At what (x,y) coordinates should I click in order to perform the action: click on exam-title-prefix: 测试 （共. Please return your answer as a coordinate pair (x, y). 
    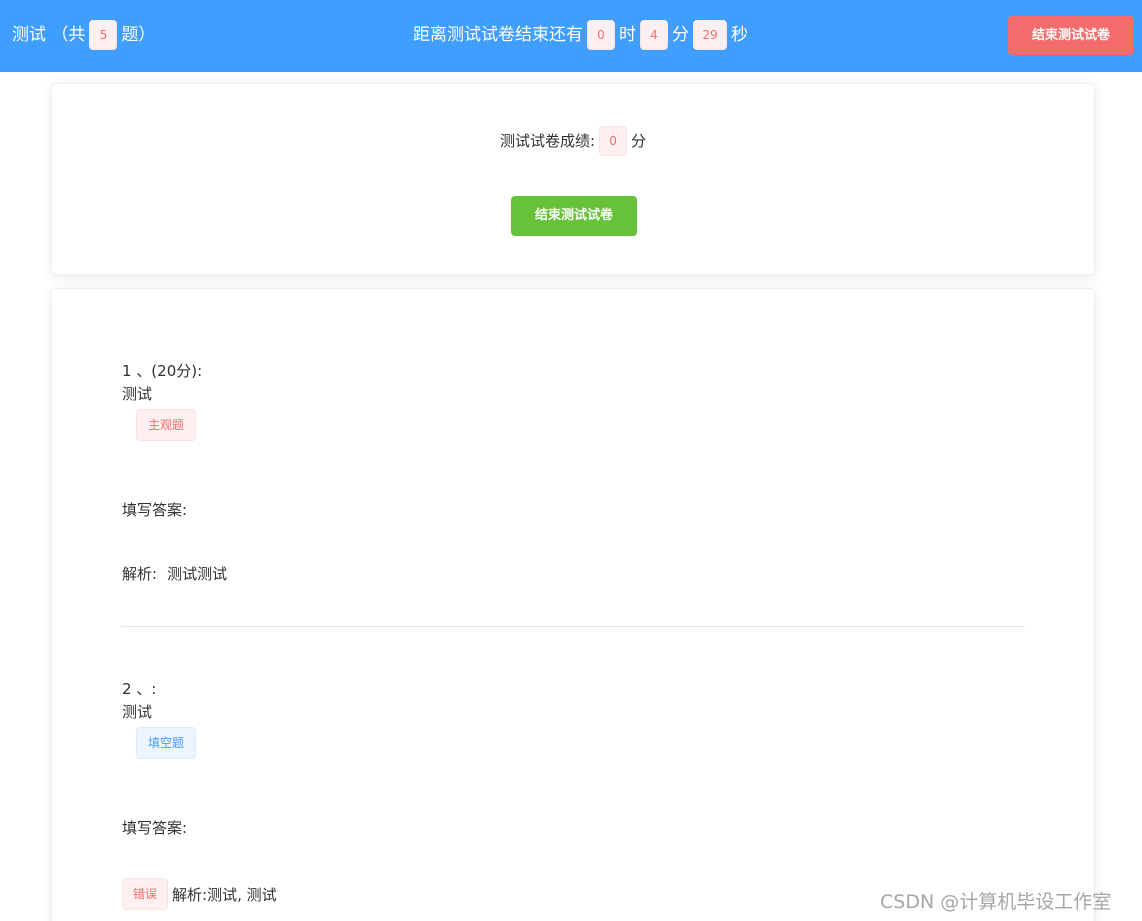
    Looking at the image, I should click on (49, 35).